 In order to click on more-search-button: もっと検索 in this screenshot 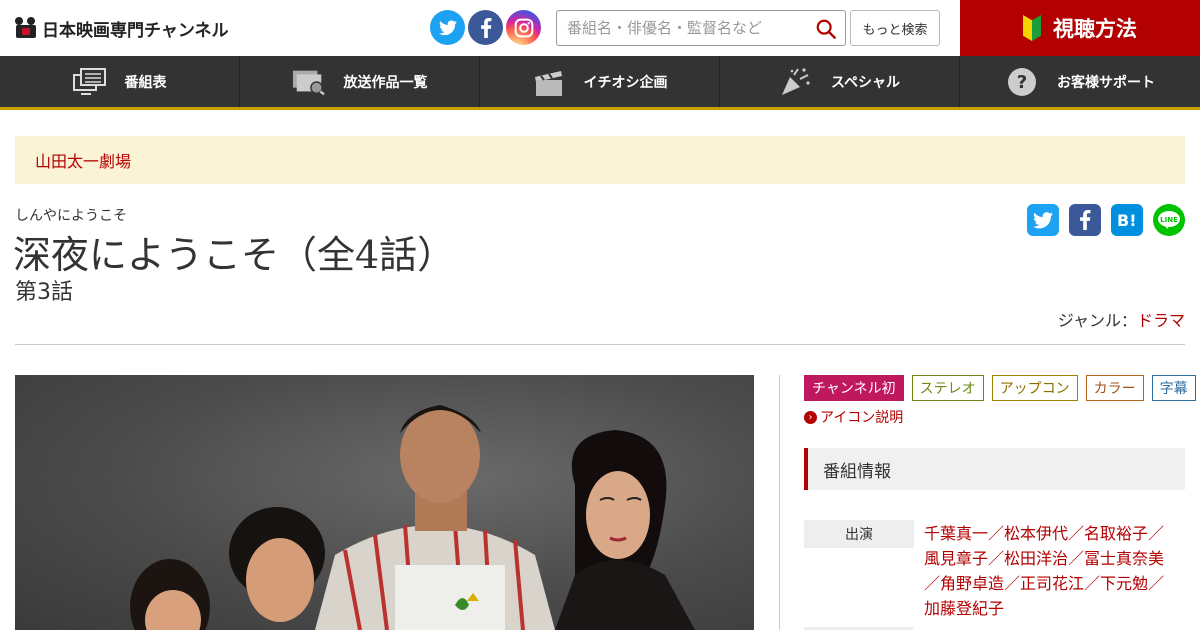, I will do `click(895, 28)`.